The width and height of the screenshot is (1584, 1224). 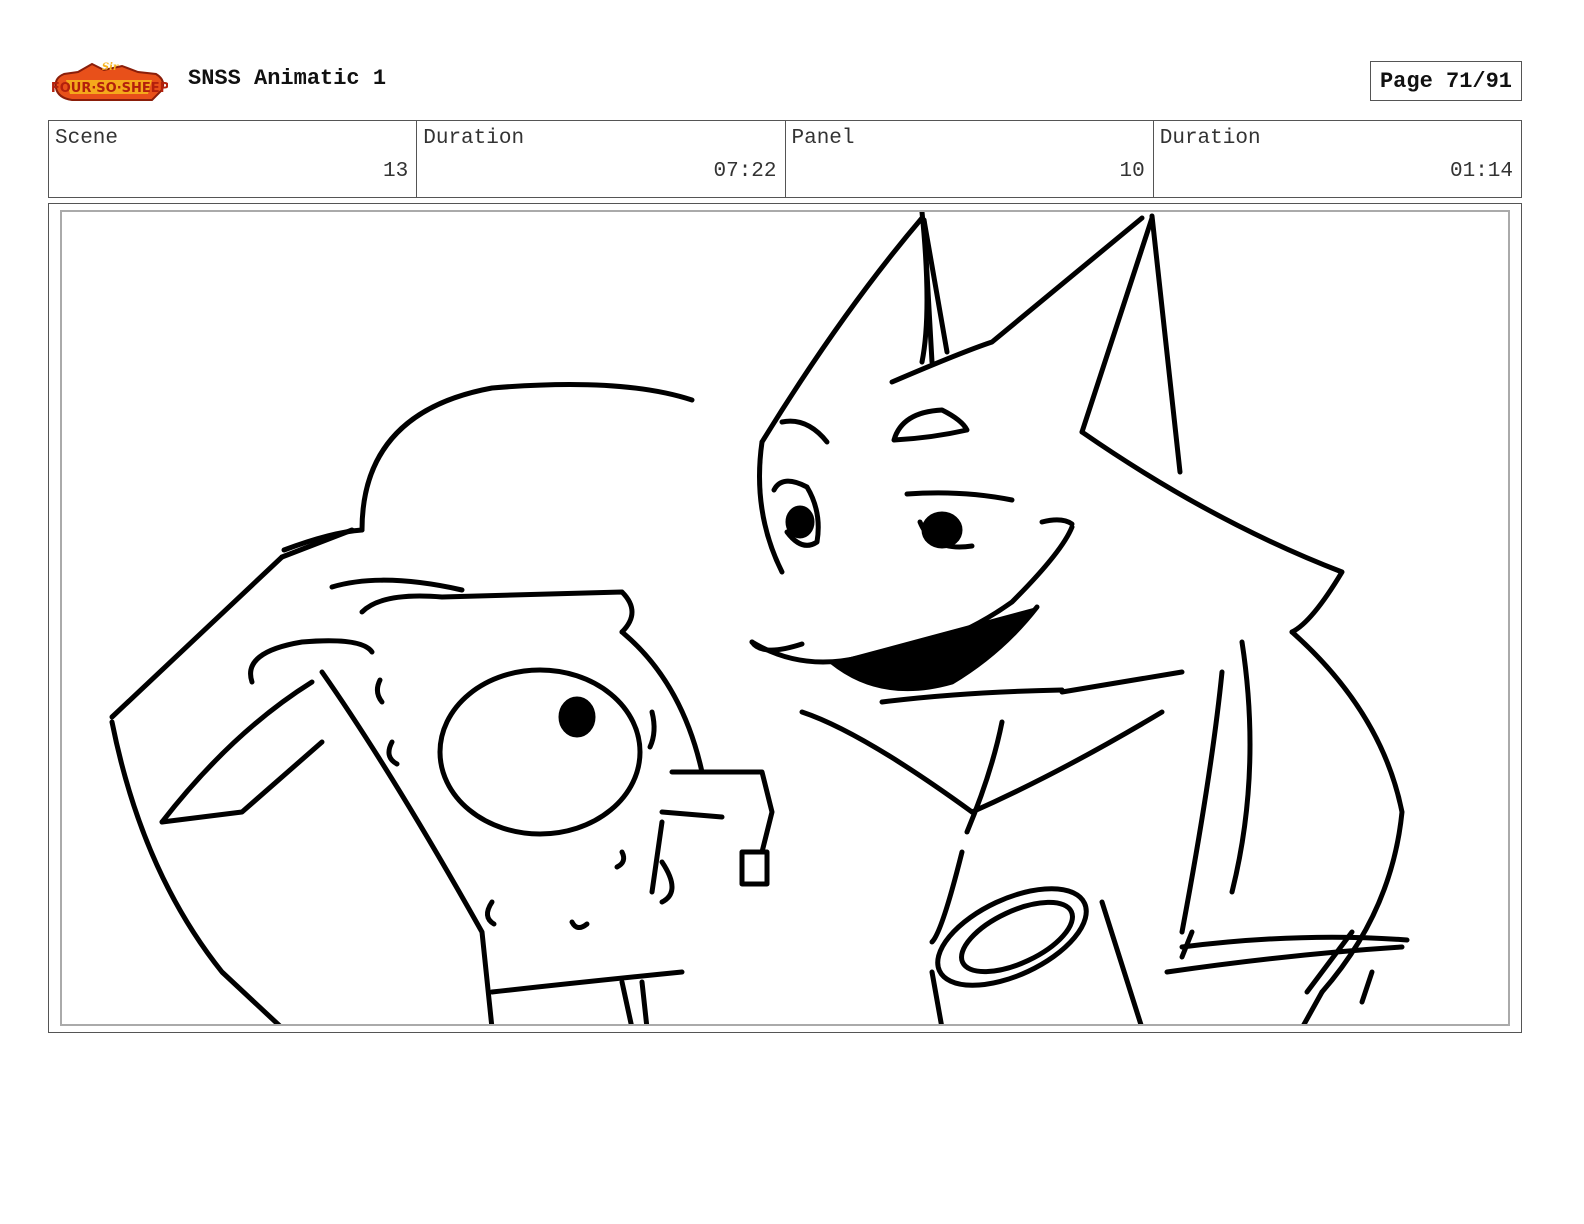 I want to click on scene-duration-label: Duration, so click(x=474, y=138).